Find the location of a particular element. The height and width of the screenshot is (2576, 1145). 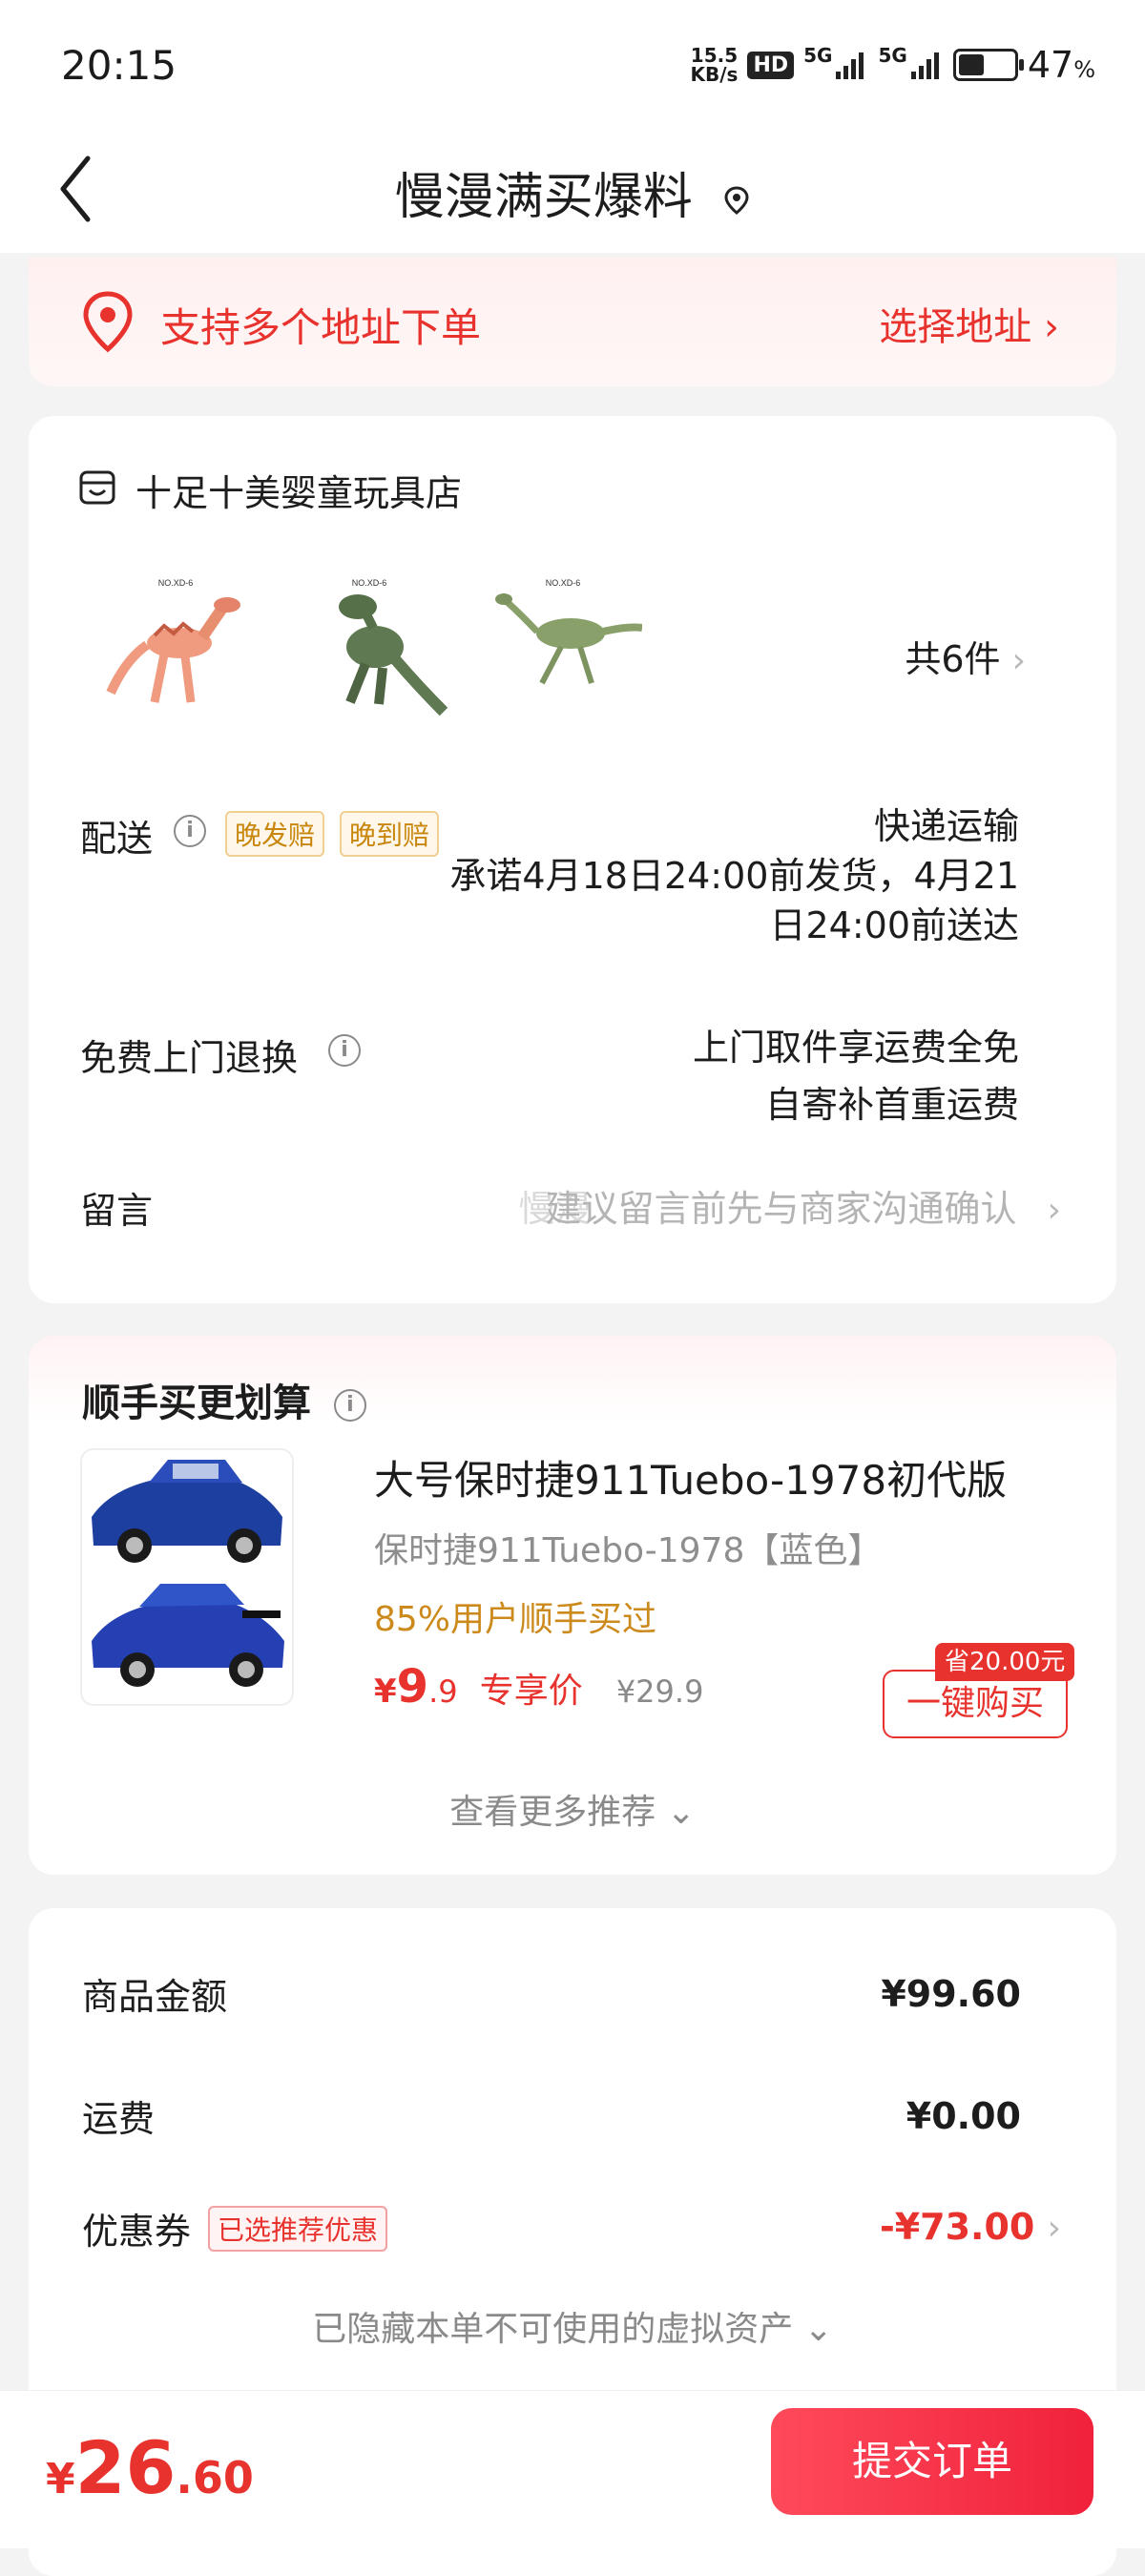

product-thumb-3: NO.XD-6 is located at coordinates (563, 647).